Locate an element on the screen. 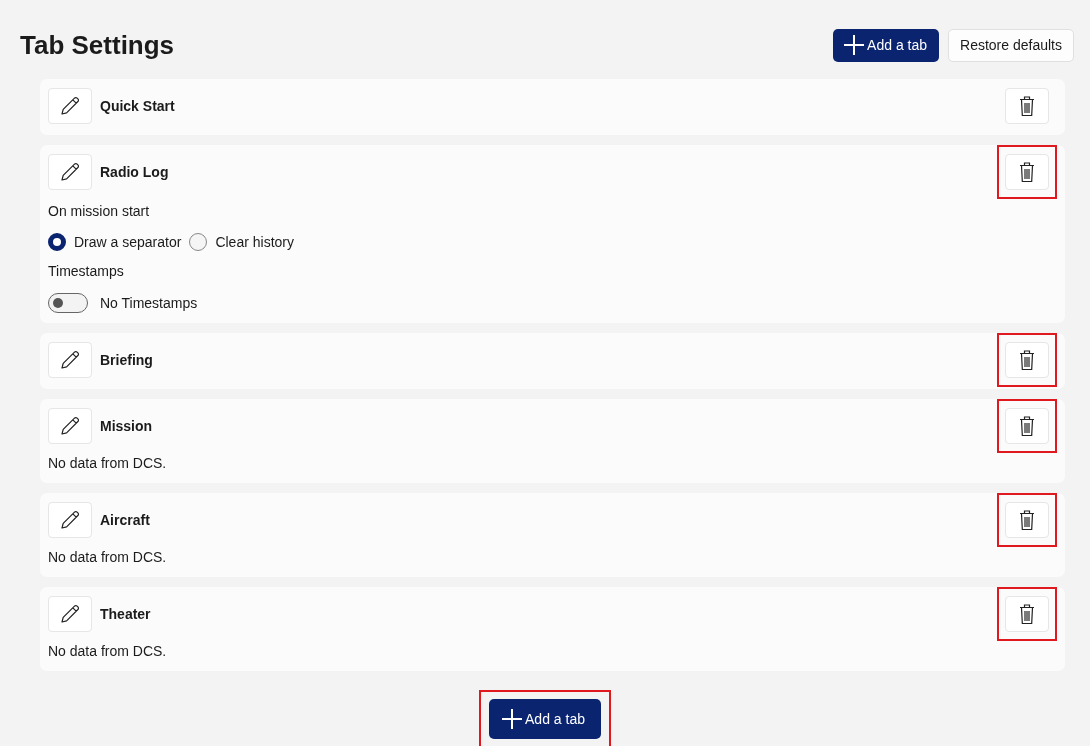  toggle-label: No Timestamps is located at coordinates (149, 303).